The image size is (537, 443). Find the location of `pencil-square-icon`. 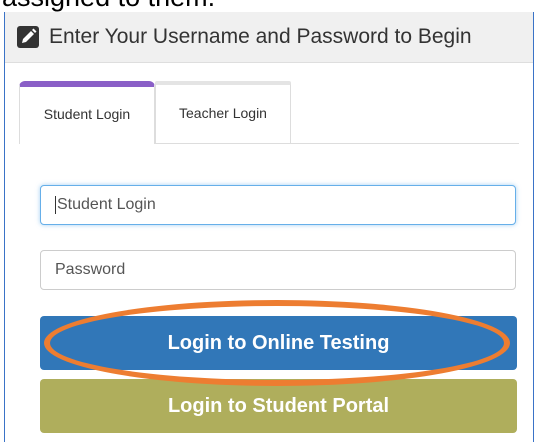

pencil-square-icon is located at coordinates (28, 37).